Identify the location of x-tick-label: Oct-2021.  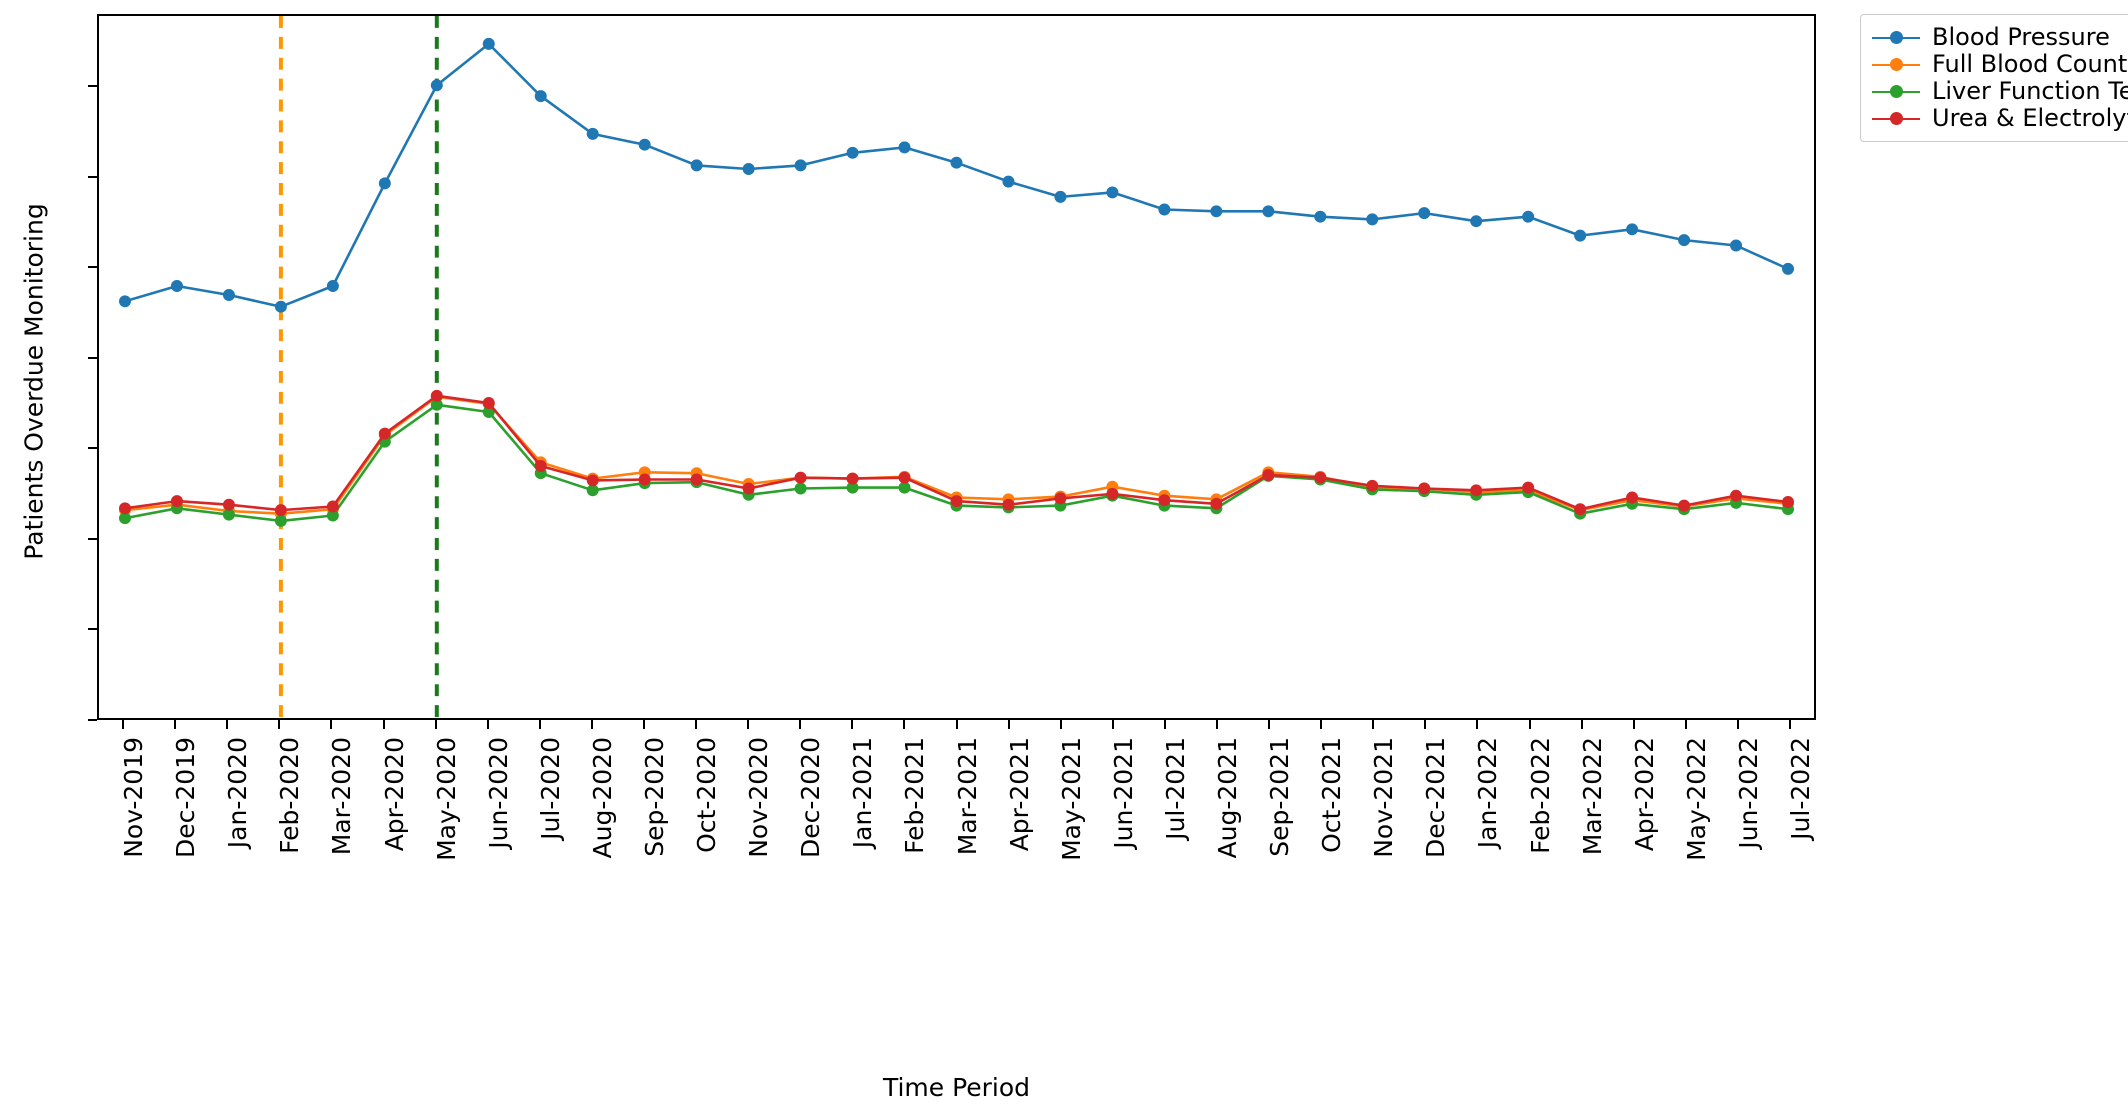
(1332, 795).